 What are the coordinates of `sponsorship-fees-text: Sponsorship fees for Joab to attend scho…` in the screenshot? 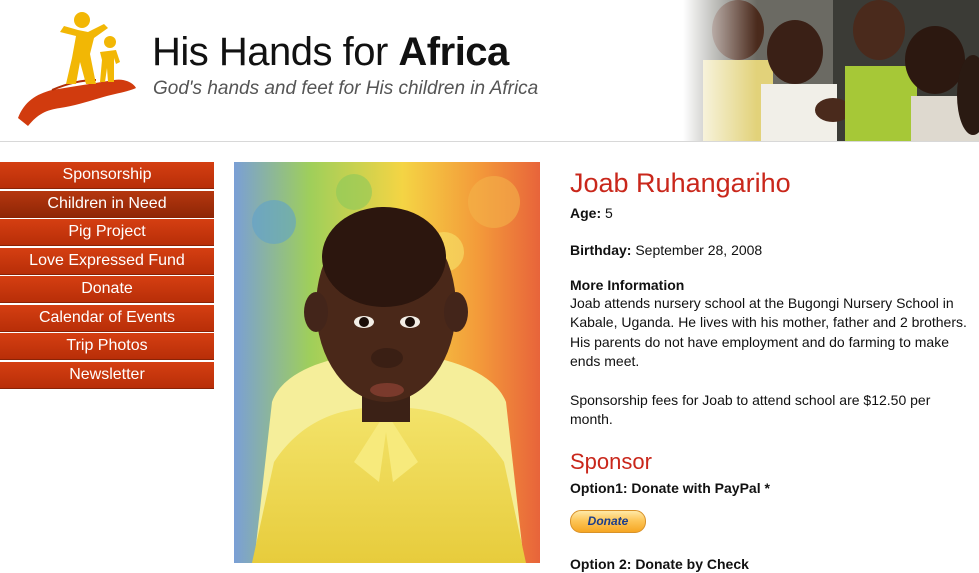 It's located at (750, 409).